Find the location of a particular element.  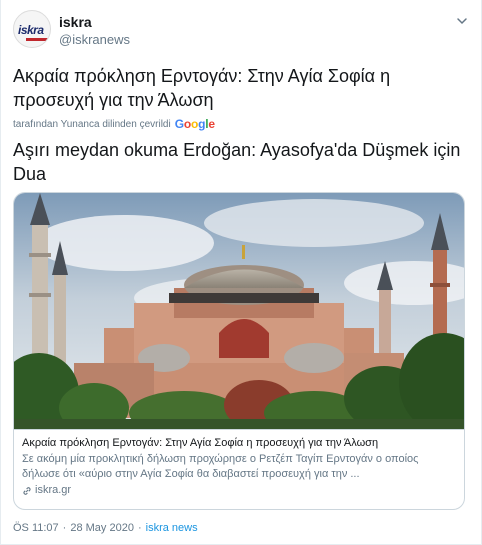

user-name: iskra is located at coordinates (75, 22).